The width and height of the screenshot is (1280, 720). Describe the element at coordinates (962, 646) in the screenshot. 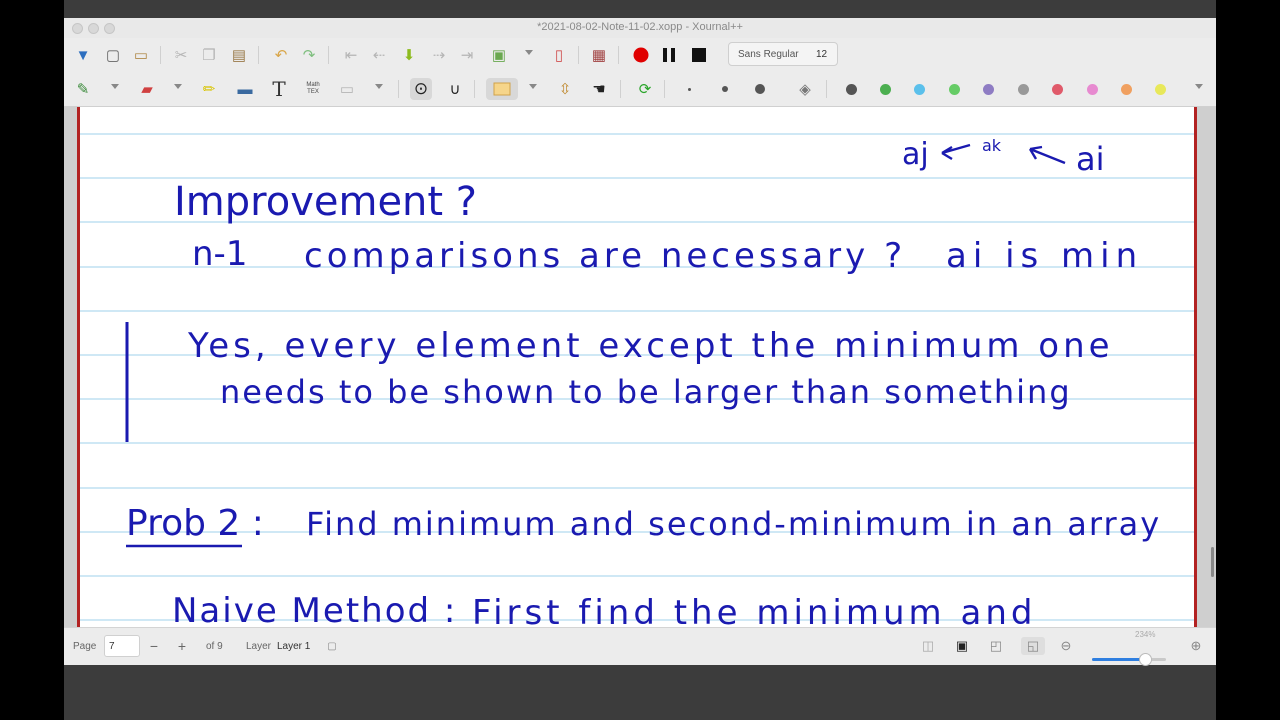

I see `presentation-mode-icon: ▣` at that location.